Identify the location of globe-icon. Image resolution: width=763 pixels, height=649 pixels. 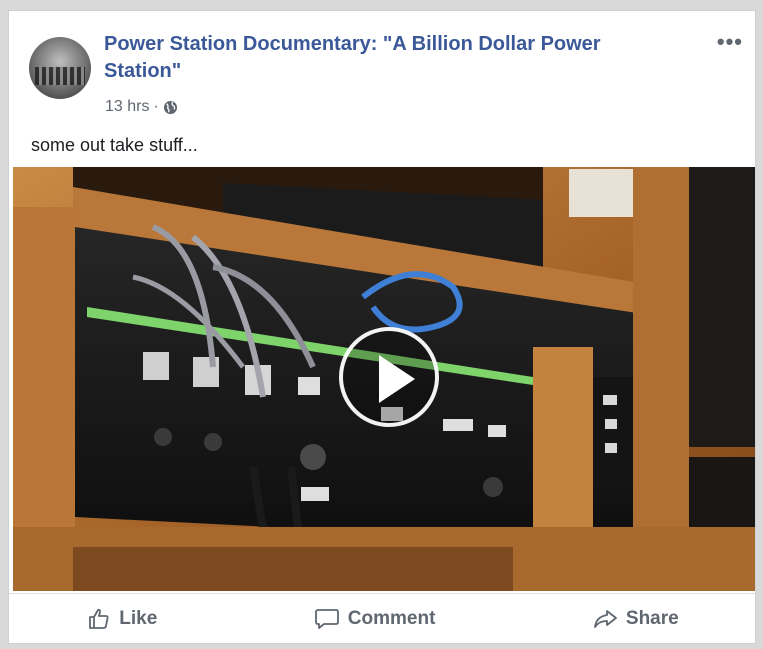
(170, 107).